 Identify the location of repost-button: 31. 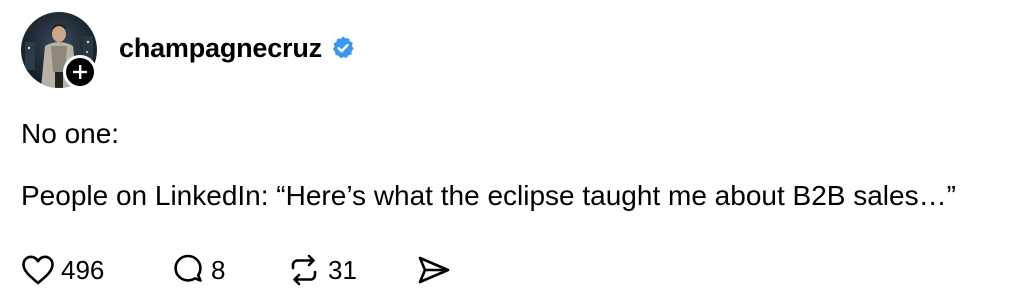
(351, 270).